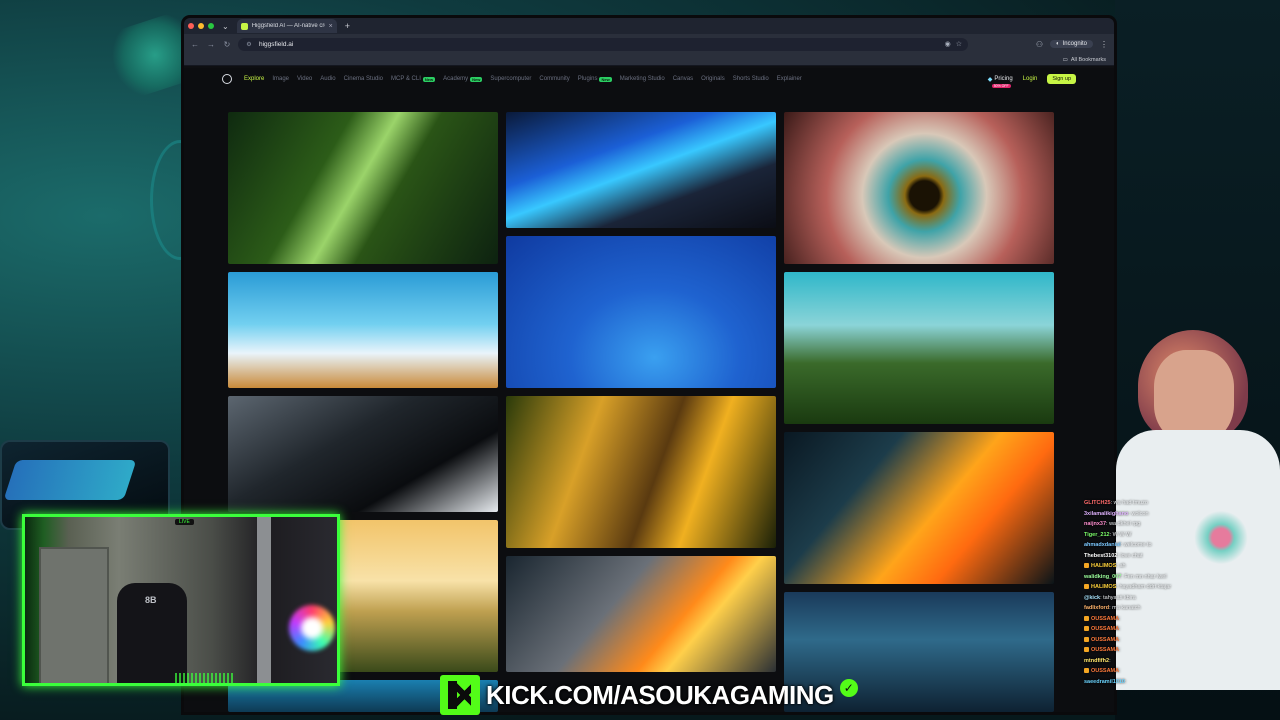 This screenshot has height=720, width=1280. Describe the element at coordinates (587, 79) in the screenshot. I see `nav-item-label: Plugins` at that location.